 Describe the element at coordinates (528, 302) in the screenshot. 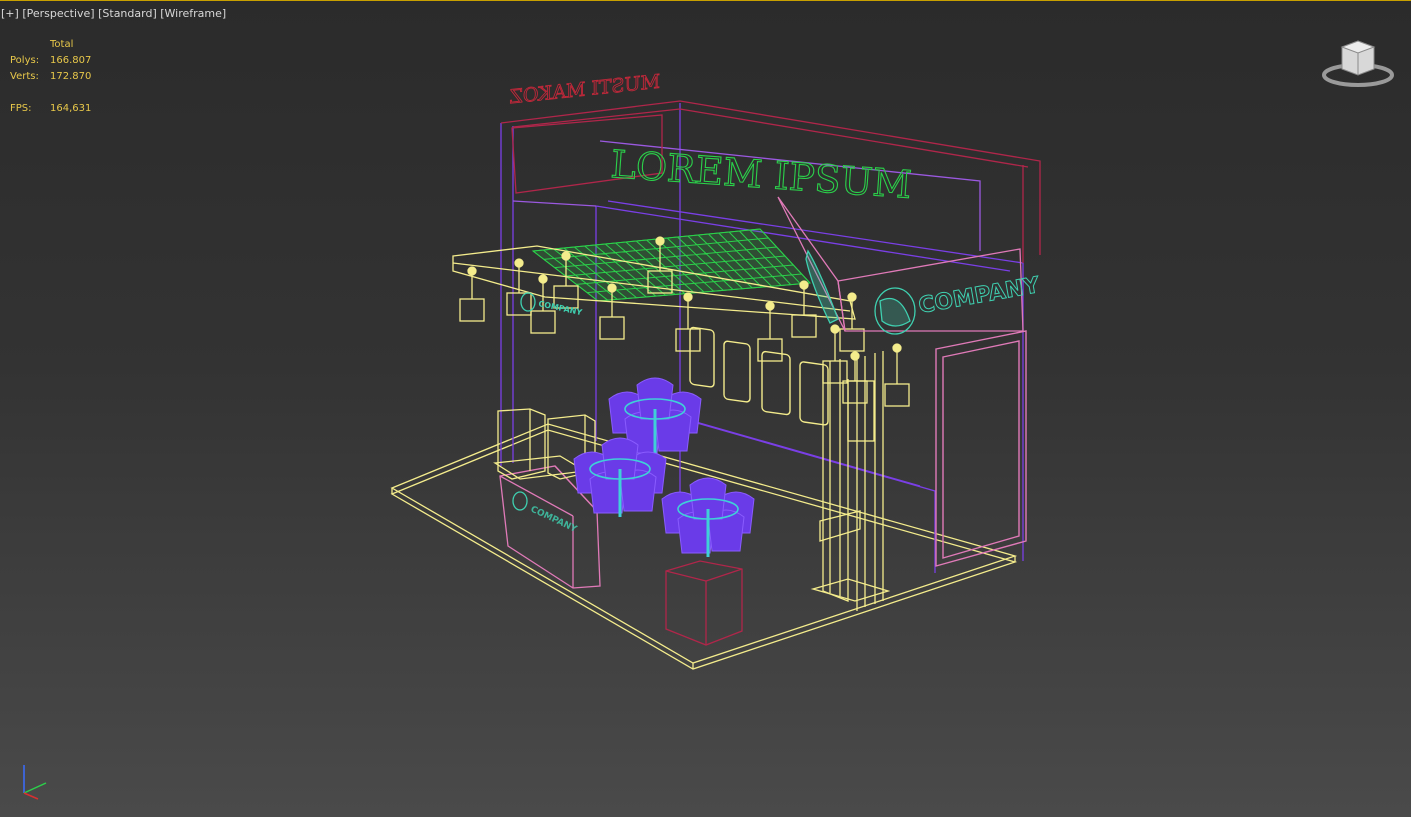

I see `small-logo-icon` at that location.